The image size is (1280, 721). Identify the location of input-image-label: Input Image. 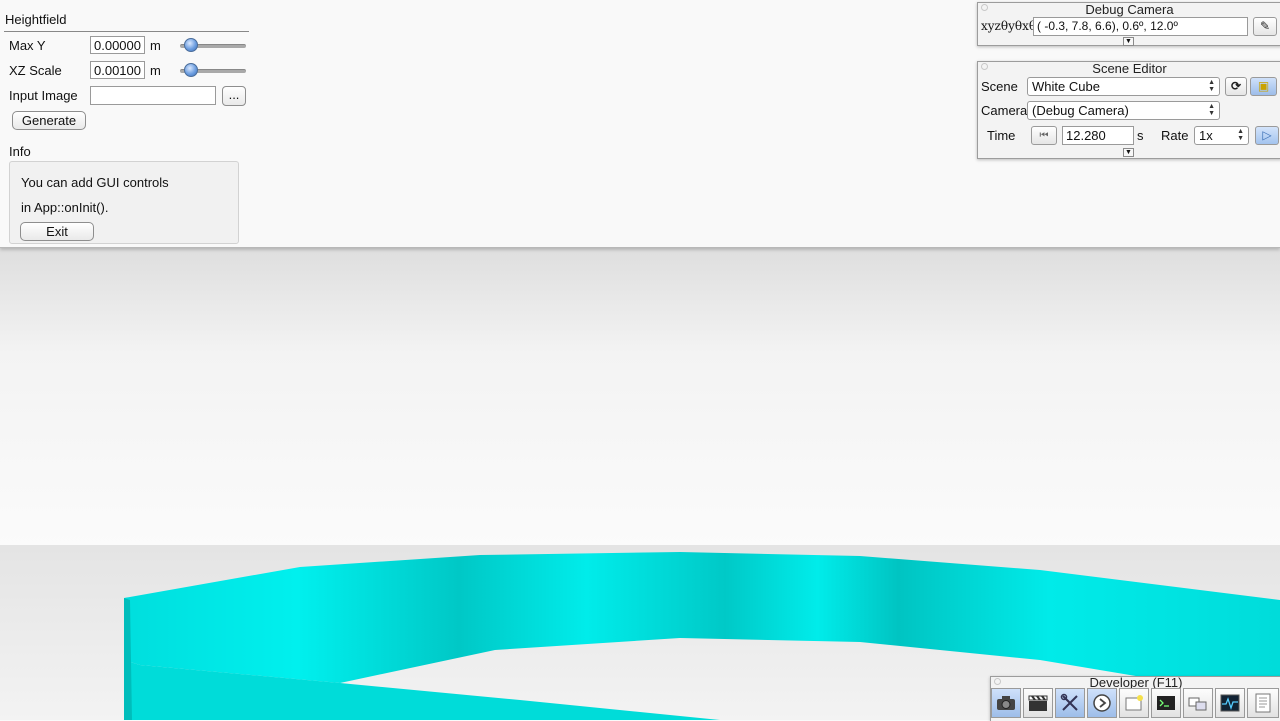
(43, 95).